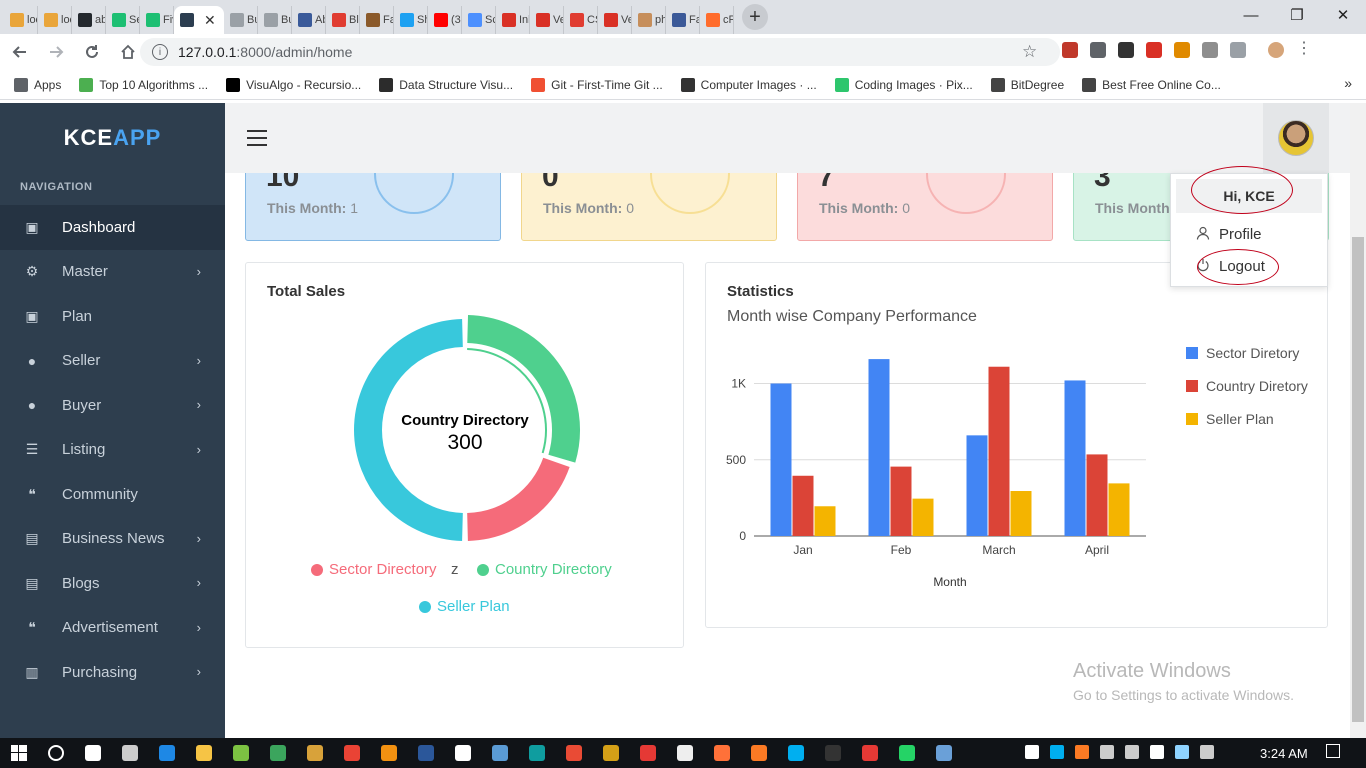 The width and height of the screenshot is (1366, 768). I want to click on profile-avatar-icon, so click(1276, 50).